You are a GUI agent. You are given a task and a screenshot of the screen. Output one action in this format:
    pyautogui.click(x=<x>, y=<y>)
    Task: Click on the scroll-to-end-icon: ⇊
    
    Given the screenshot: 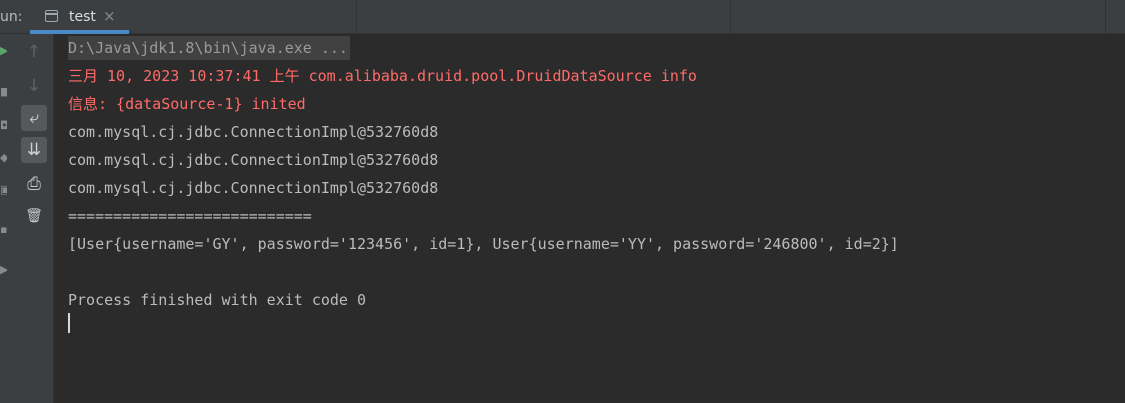 What is the action you would take?
    pyautogui.click(x=34, y=150)
    